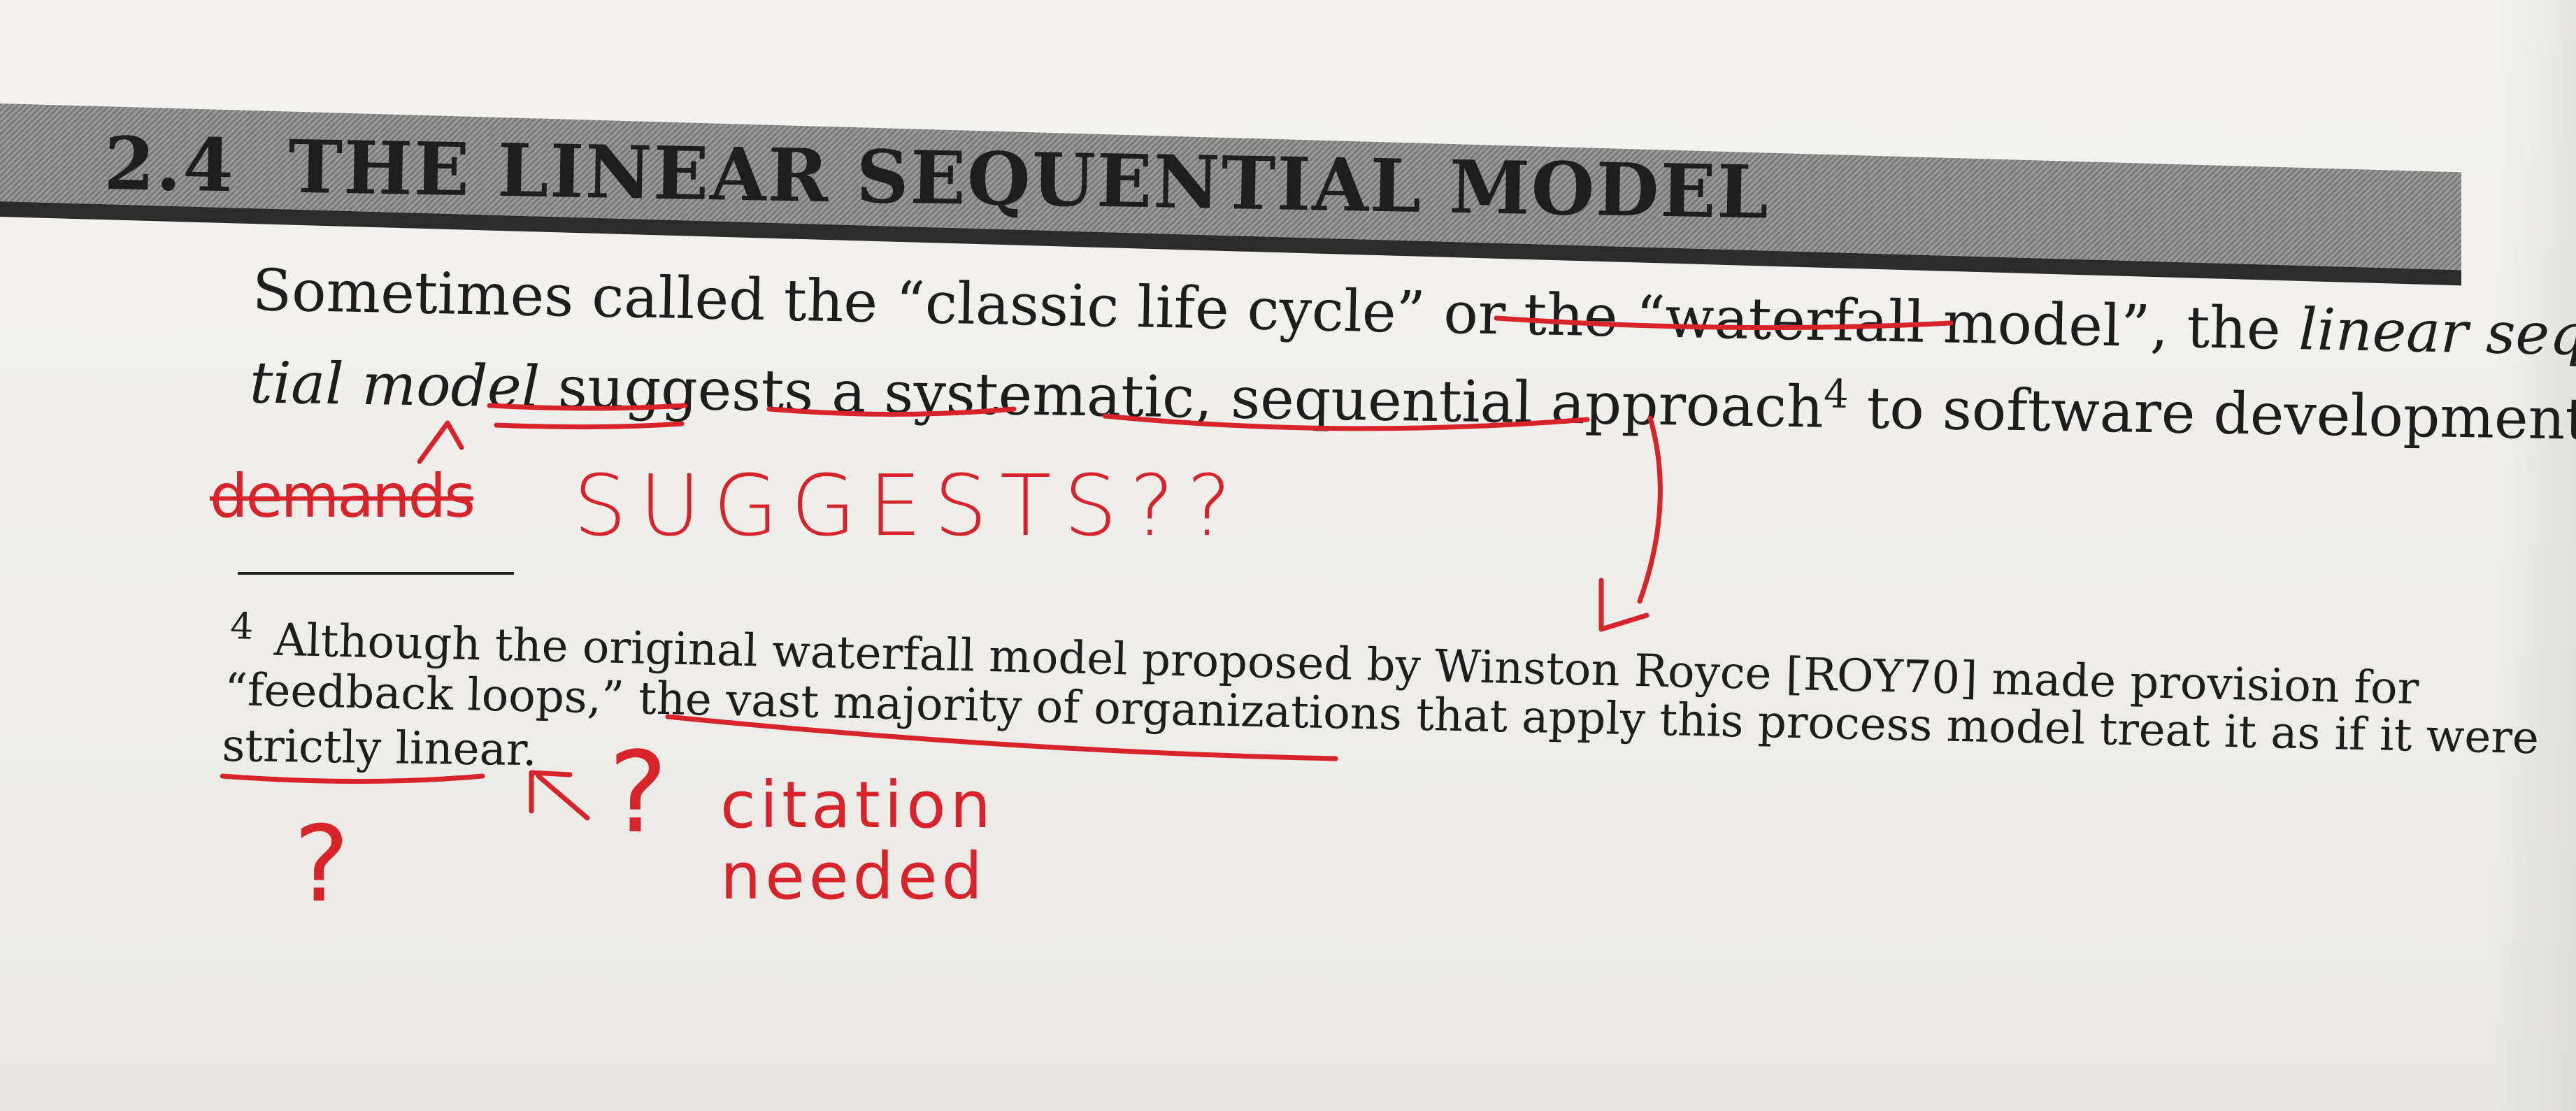 This screenshot has height=1111, width=2576. What do you see at coordinates (1346, 422) in the screenshot?
I see `underline-sequential-approach` at bounding box center [1346, 422].